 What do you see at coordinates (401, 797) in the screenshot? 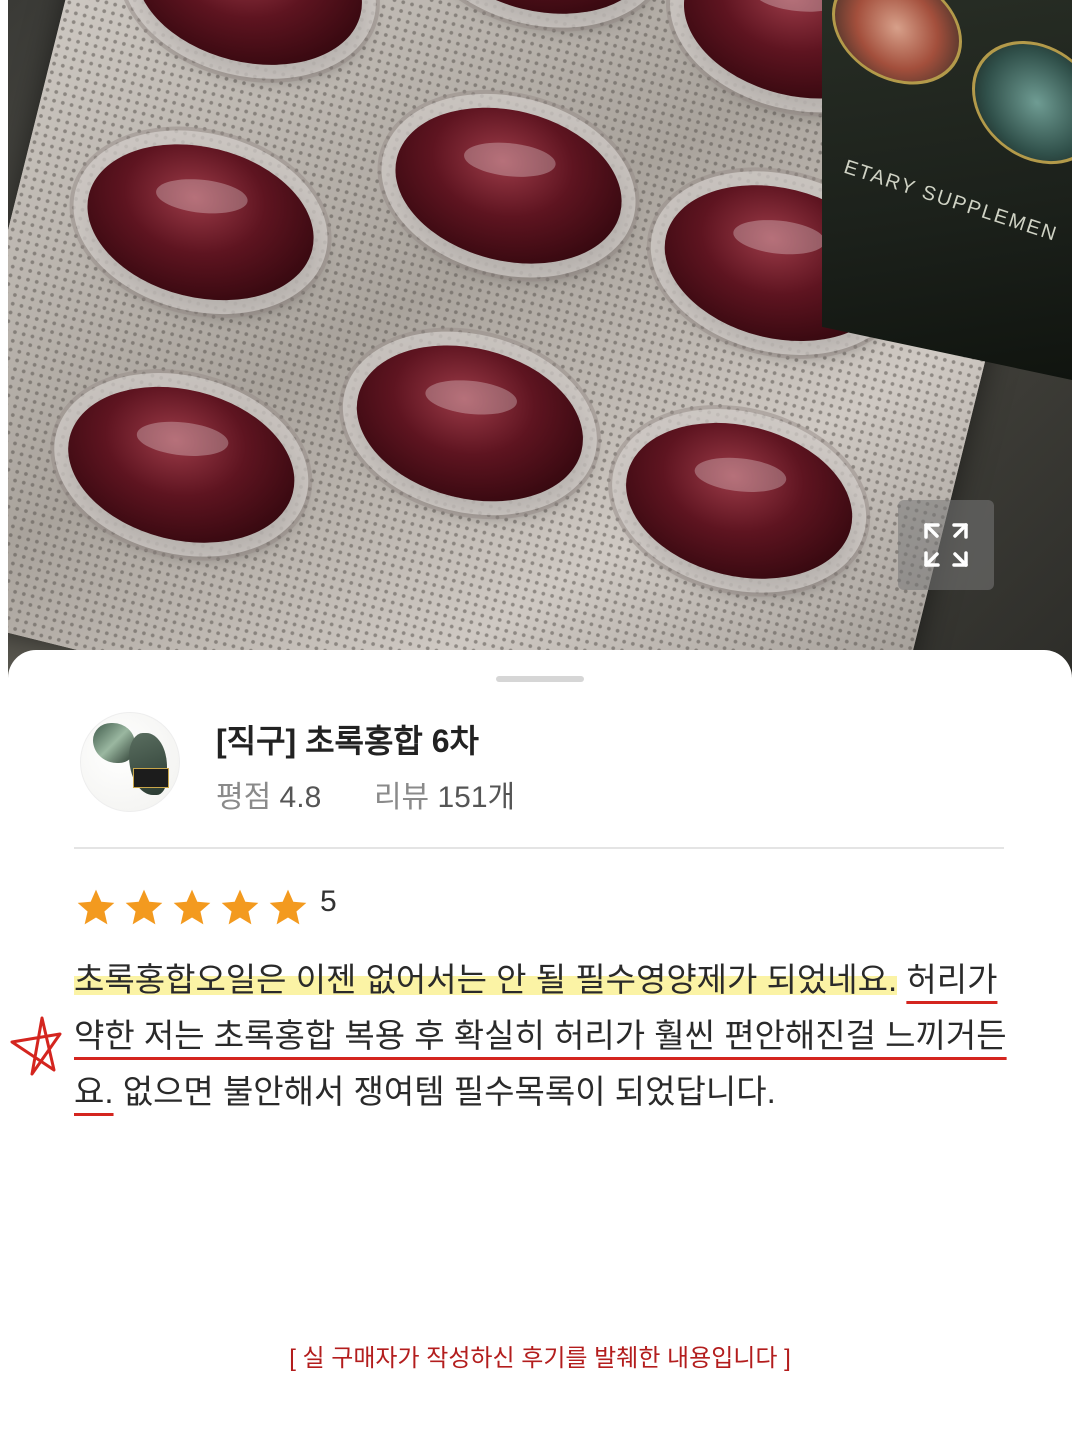
I see `review-count-label: 리뷰` at bounding box center [401, 797].